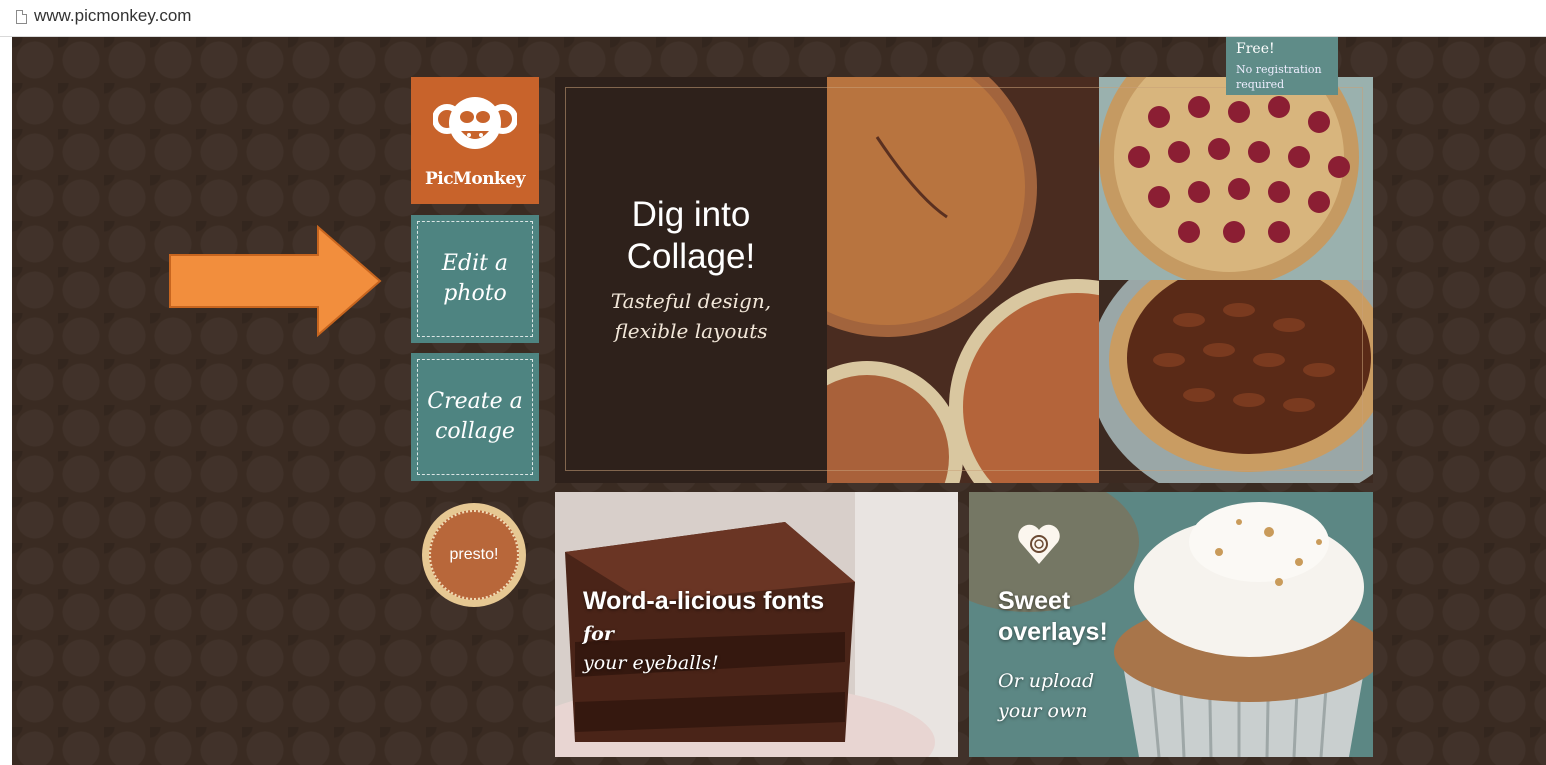 The height and width of the screenshot is (765, 1546). Describe the element at coordinates (475, 179) in the screenshot. I see `brand-name: PicMonkey` at that location.